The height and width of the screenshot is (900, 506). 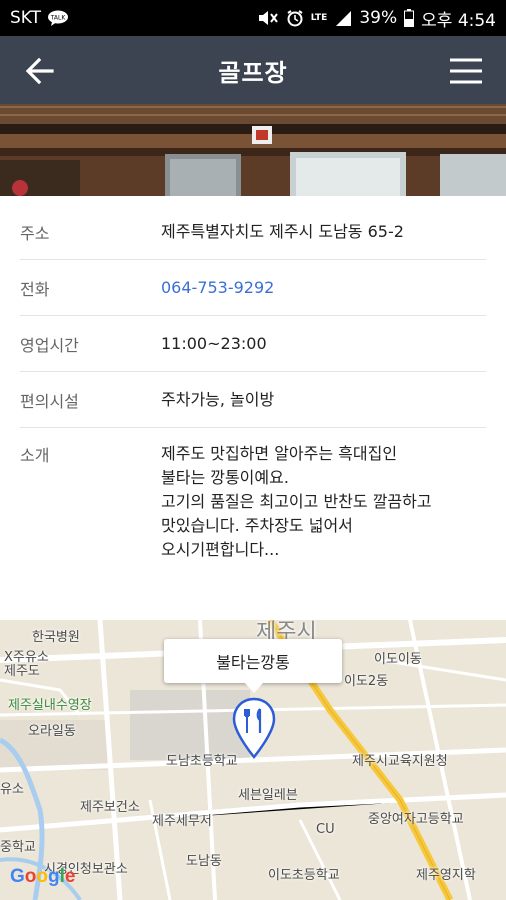 I want to click on map-label-seven-eleven: 세븐일레븐, so click(x=268, y=795).